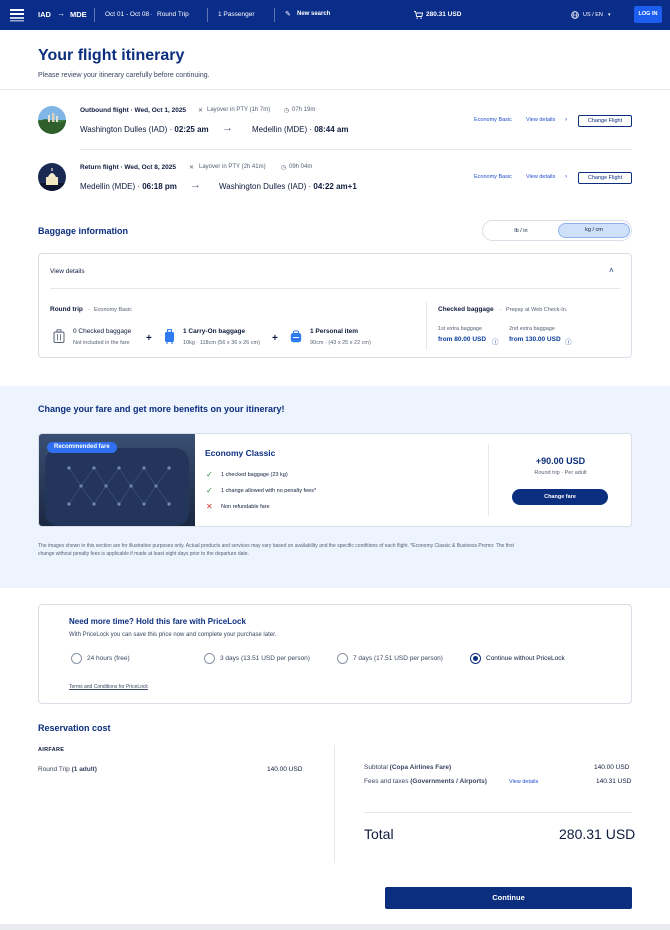 The image size is (670, 930). What do you see at coordinates (575, 15) in the screenshot?
I see `globe-icon` at bounding box center [575, 15].